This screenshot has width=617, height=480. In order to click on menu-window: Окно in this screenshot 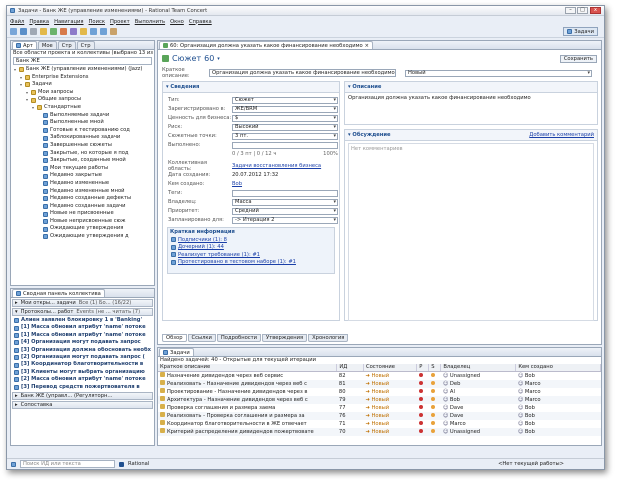, I will do `click(177, 22)`.